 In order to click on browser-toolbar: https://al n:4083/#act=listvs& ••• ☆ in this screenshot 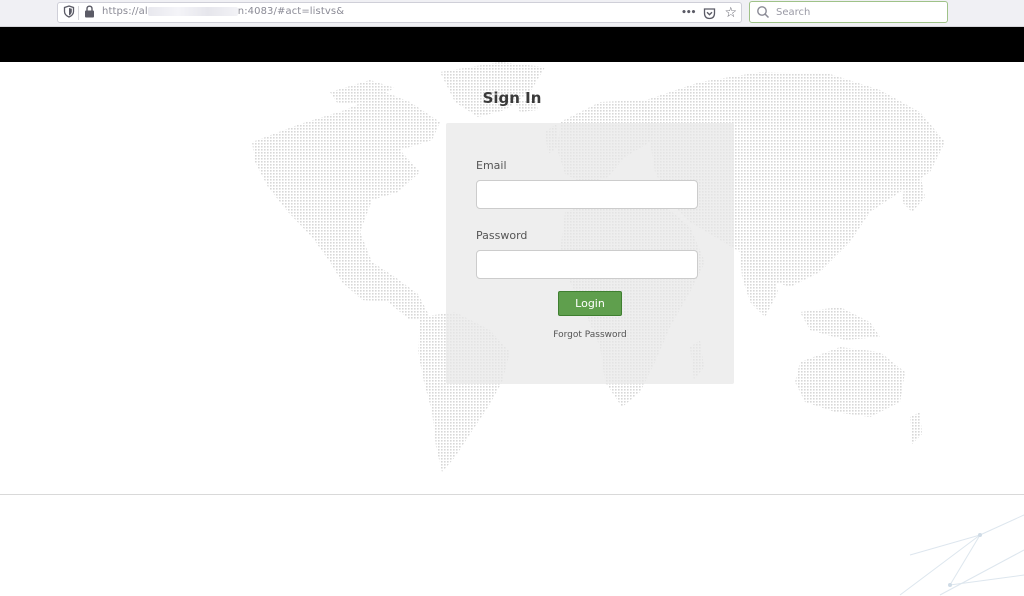, I will do `click(512, 13)`.